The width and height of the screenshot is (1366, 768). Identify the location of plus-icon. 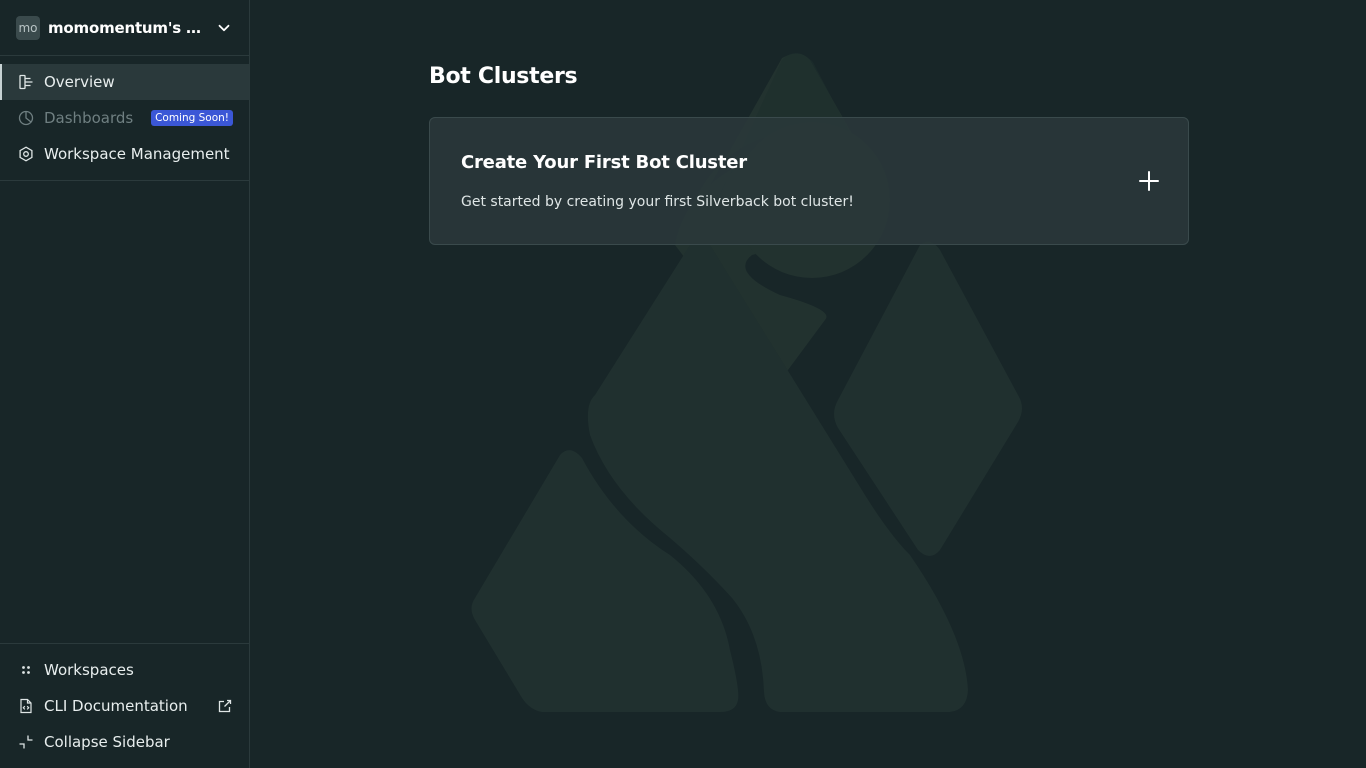
(1149, 181).